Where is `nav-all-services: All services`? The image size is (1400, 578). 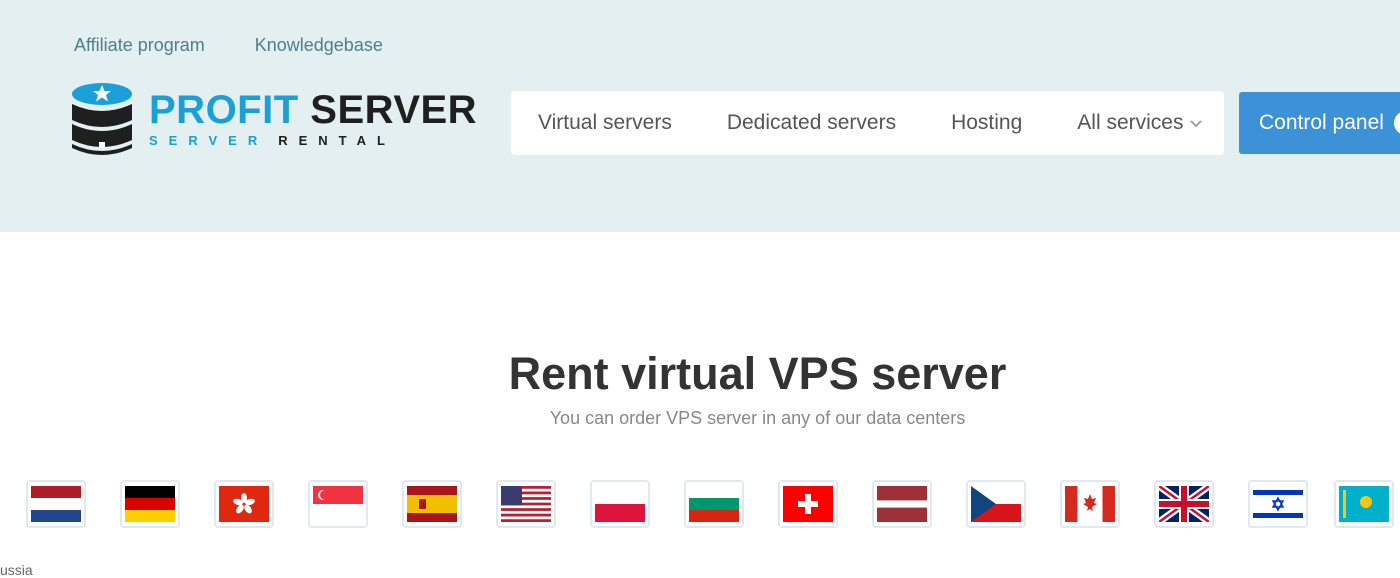
nav-all-services: All services is located at coordinates (1140, 123).